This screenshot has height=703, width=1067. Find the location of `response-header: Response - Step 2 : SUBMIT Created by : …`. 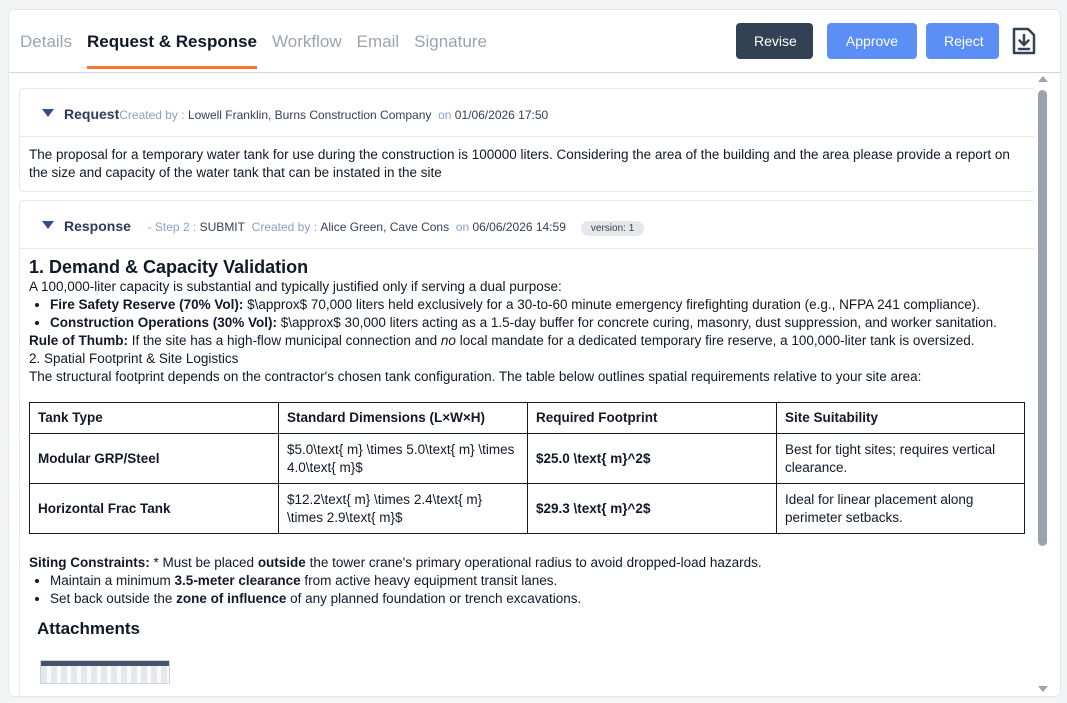

response-header: Response - Step 2 : SUBMIT Created by : … is located at coordinates (527, 225).